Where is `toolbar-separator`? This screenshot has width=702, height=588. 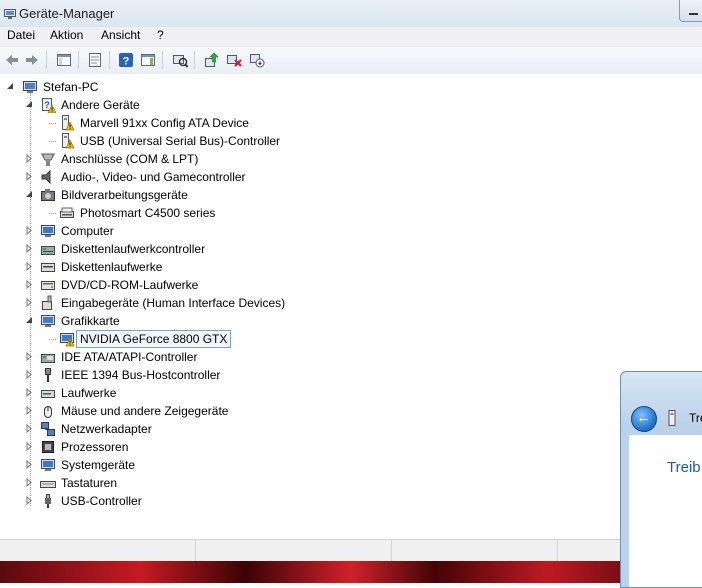
toolbar-separator is located at coordinates (194, 60).